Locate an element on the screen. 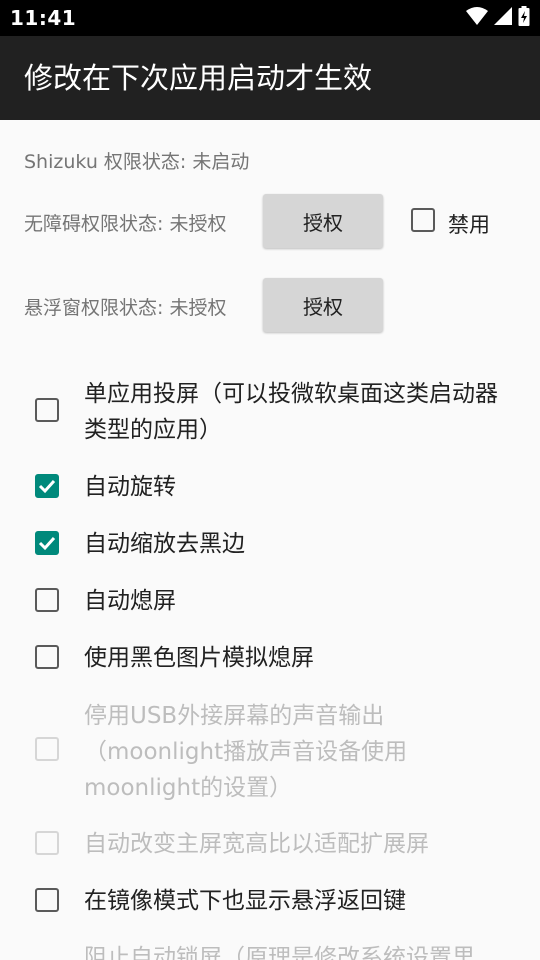 This screenshot has height=960, width=540. disable-checkbox is located at coordinates (423, 220).